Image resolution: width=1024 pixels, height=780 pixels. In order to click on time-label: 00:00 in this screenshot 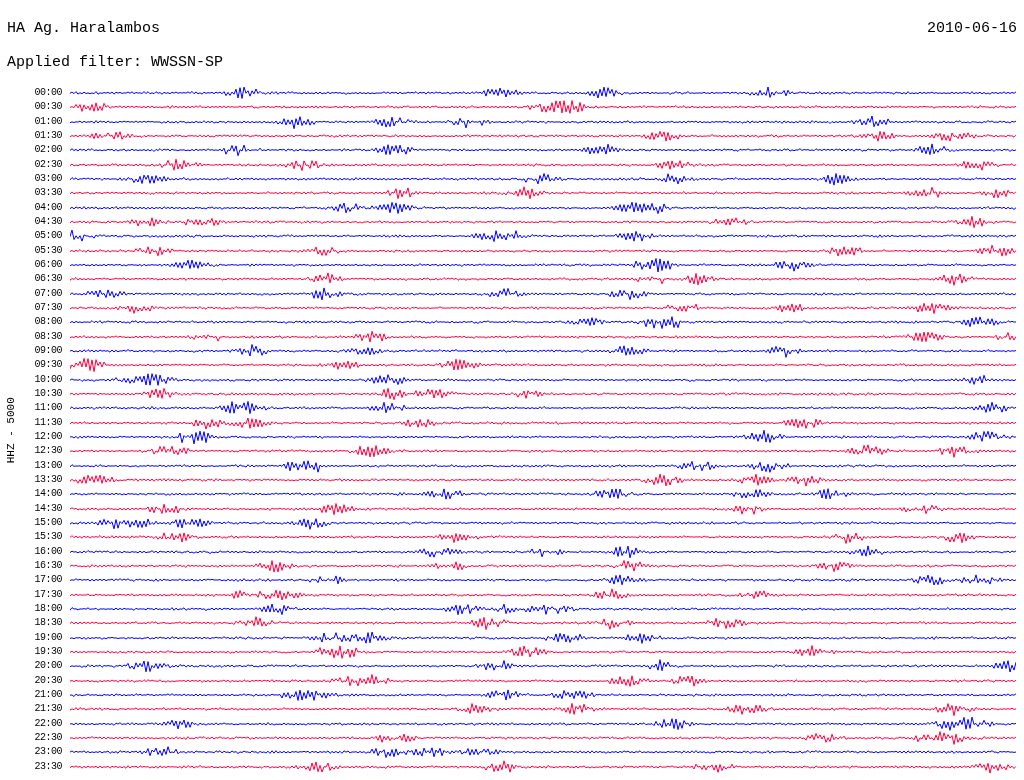, I will do `click(47, 93)`.